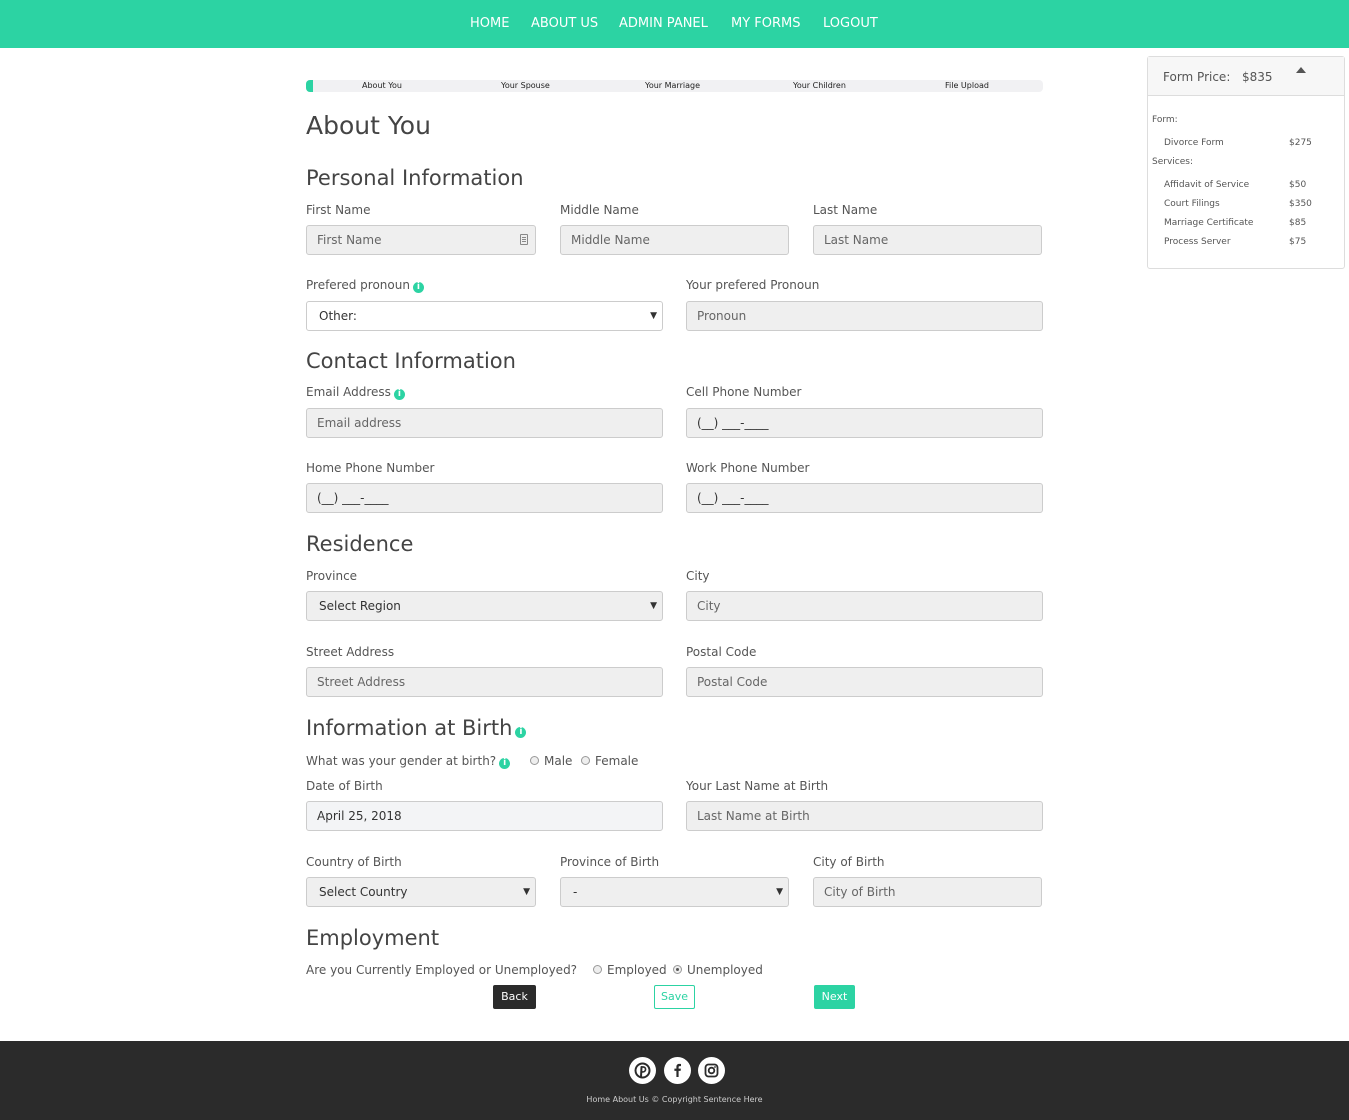  What do you see at coordinates (864, 816) in the screenshot?
I see `birth-last-name-input: Last Name at Birth` at bounding box center [864, 816].